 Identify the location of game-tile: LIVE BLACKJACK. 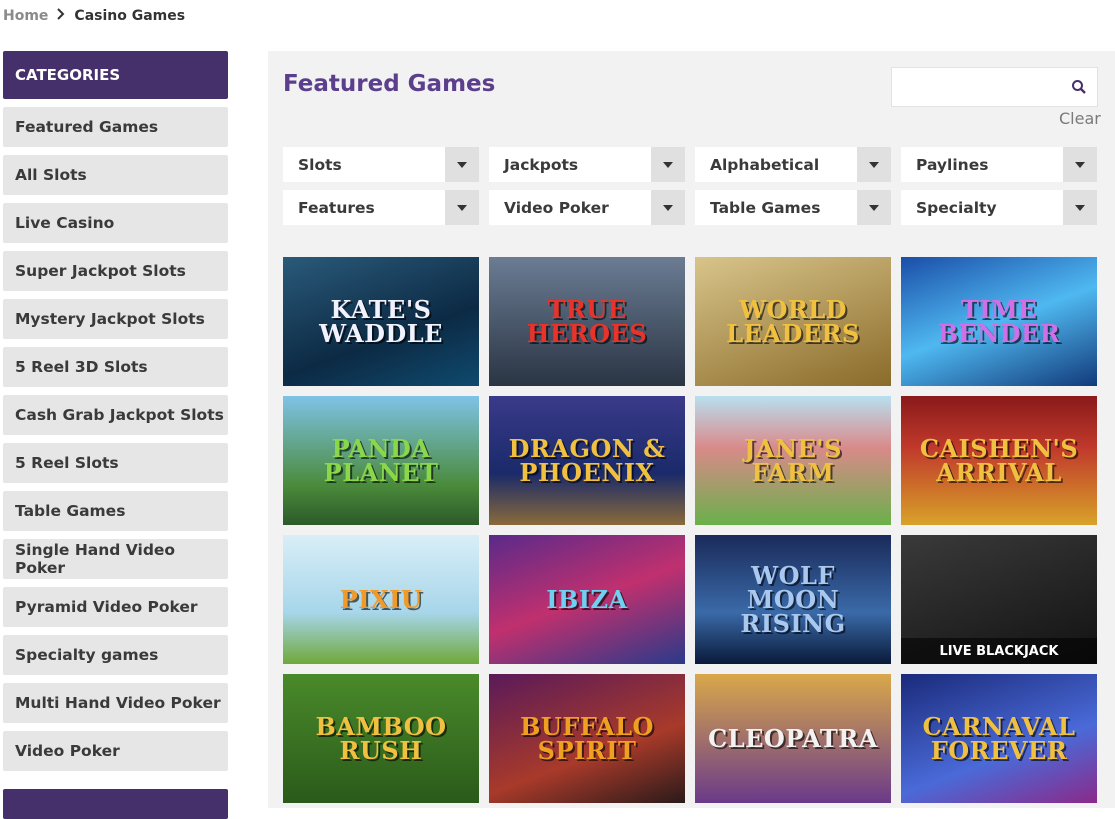
(999, 599).